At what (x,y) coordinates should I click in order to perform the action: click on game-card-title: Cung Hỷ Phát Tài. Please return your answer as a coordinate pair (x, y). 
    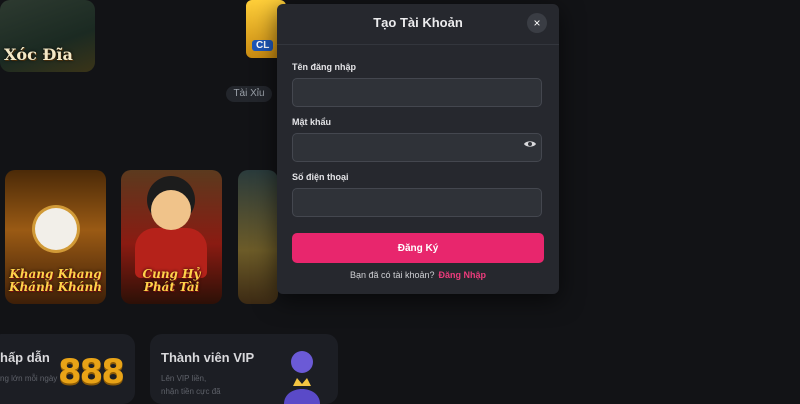
    Looking at the image, I should click on (171, 280).